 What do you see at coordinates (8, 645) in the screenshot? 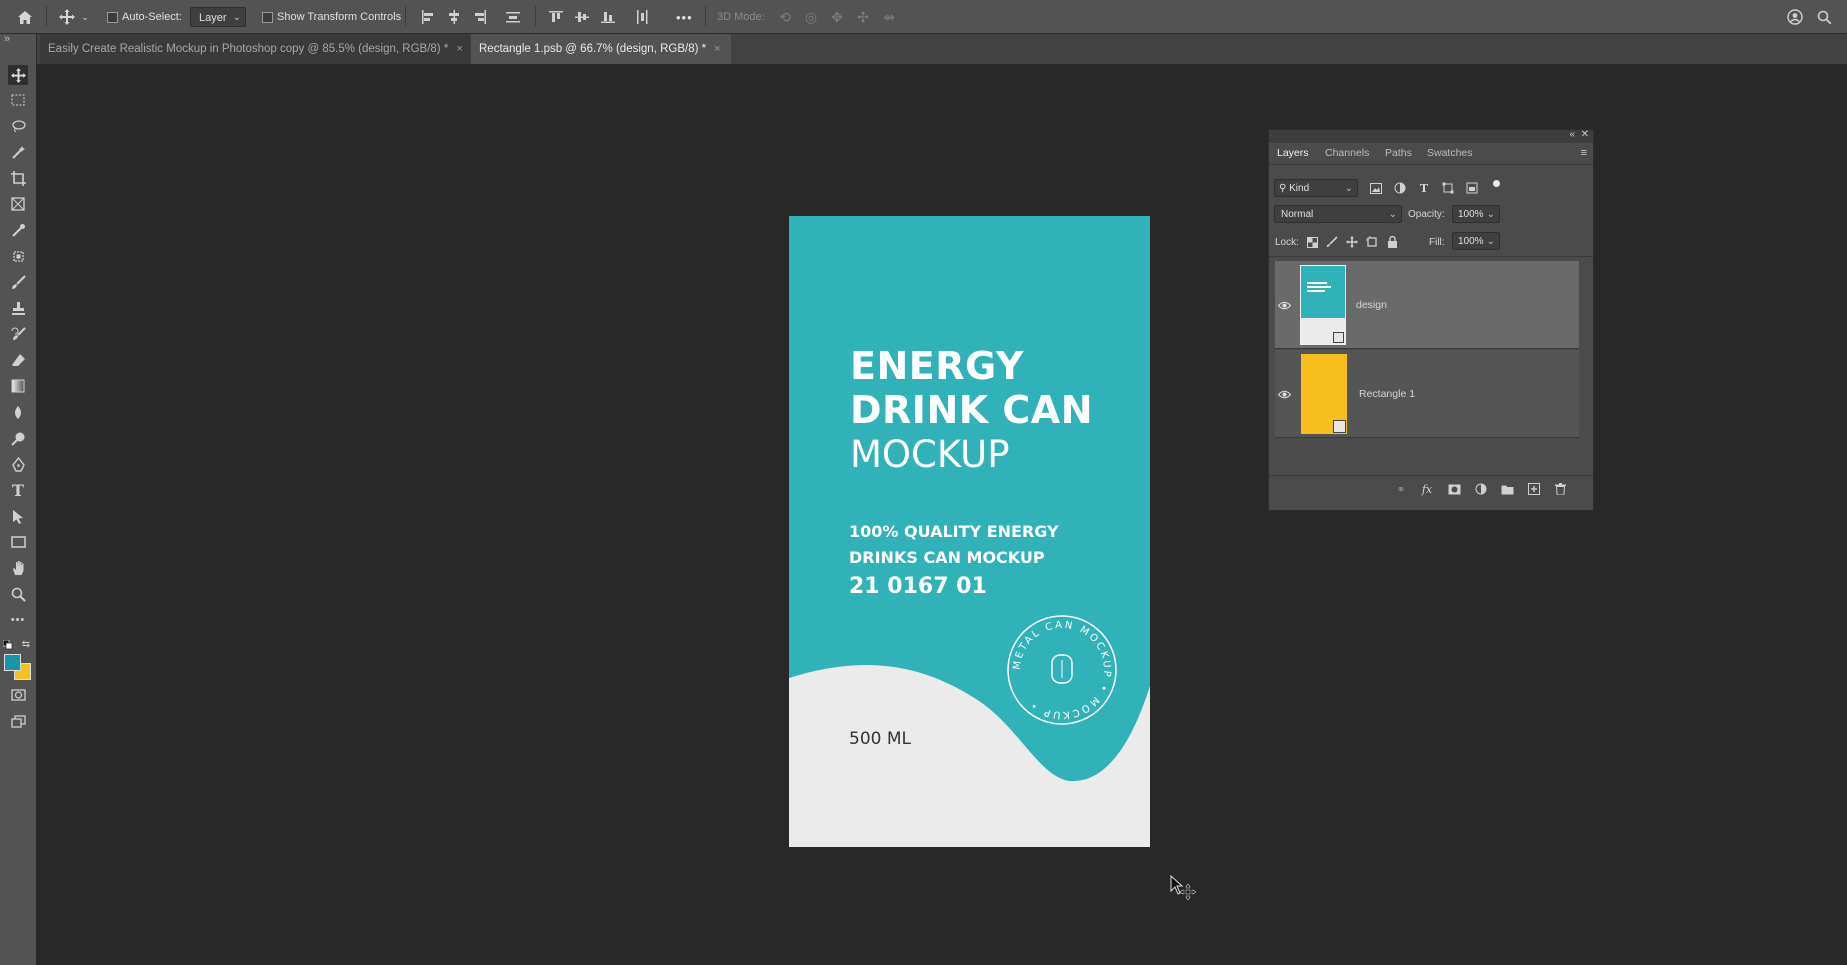
I see `default-colors-icon` at bounding box center [8, 645].